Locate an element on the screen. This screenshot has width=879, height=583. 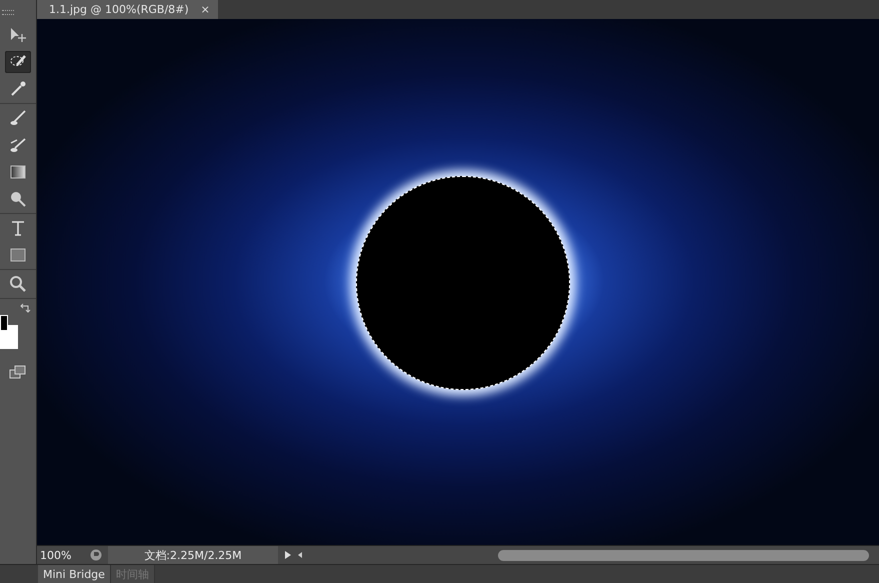
rectangle-icon is located at coordinates (18, 255).